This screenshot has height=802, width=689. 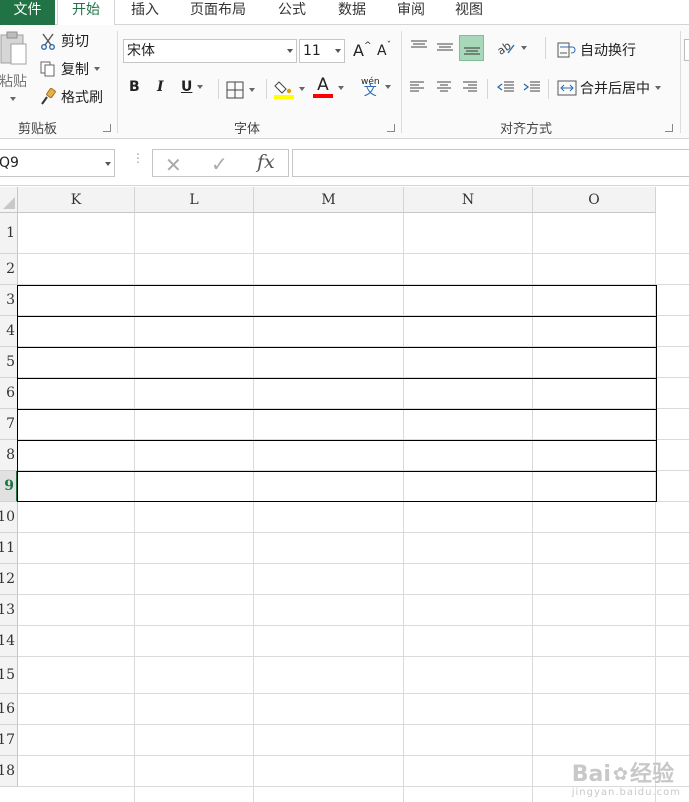 I want to click on underline-button: U, so click(x=192, y=87).